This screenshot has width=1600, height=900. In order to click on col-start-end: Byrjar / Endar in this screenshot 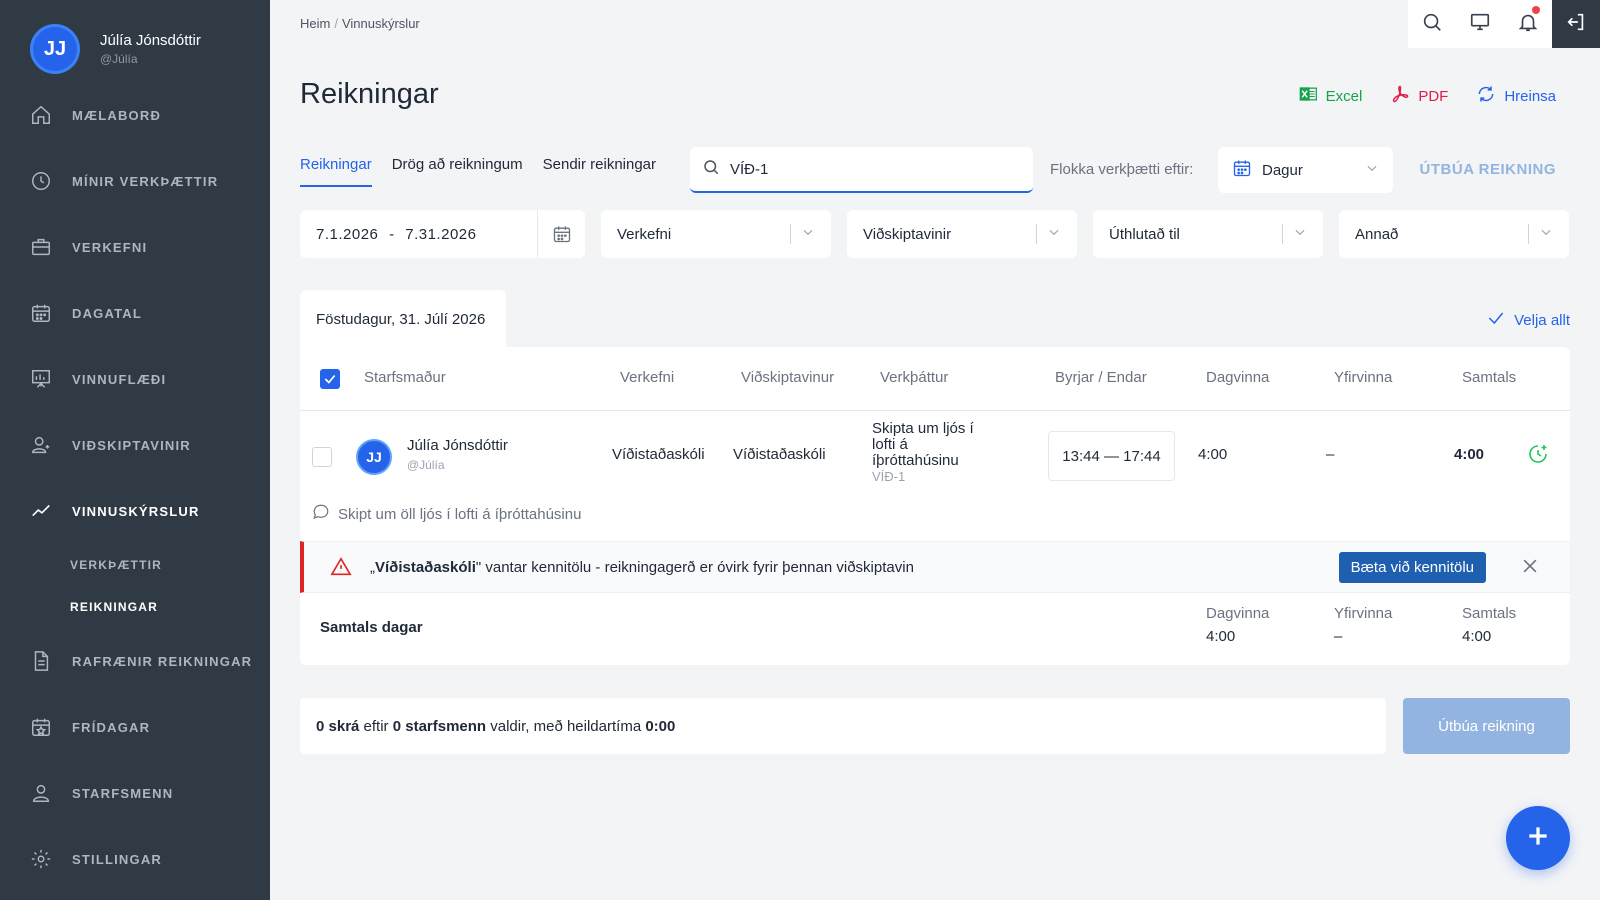, I will do `click(1101, 377)`.